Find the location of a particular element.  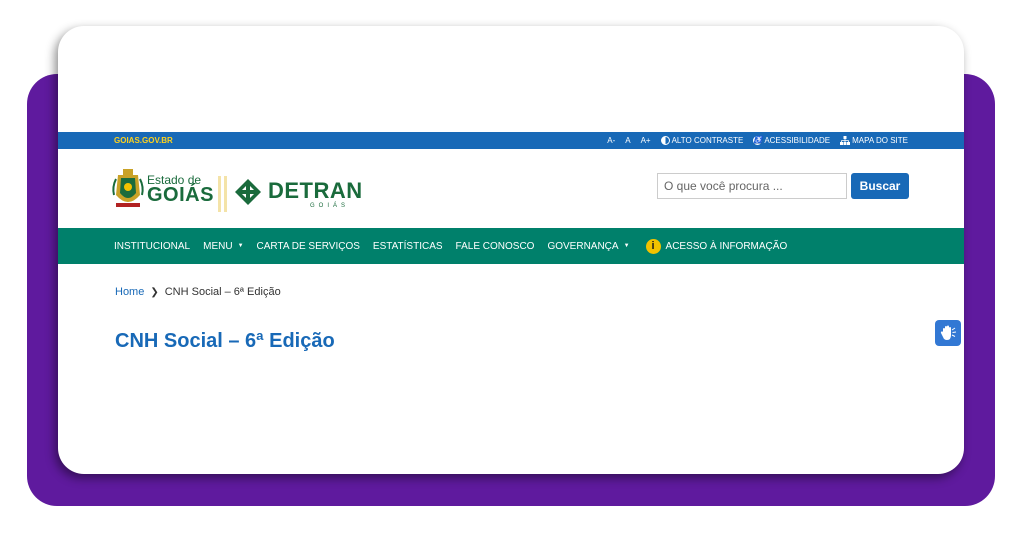

nav-item-governanca: GOVERNANÇA ▼ is located at coordinates (588, 246).